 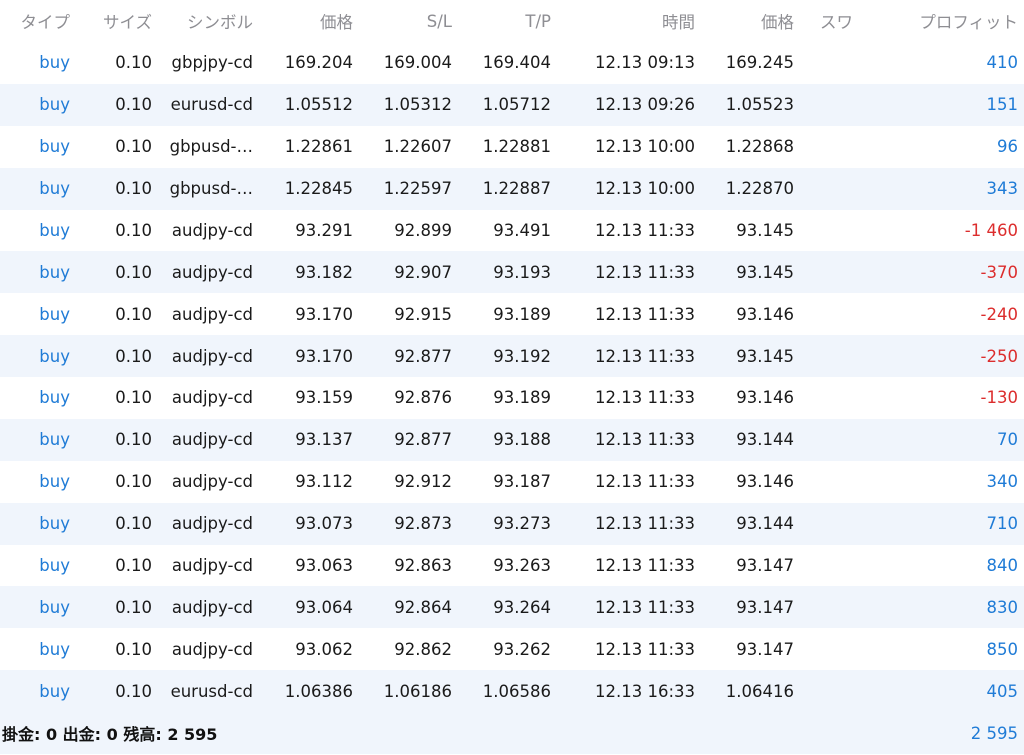 What do you see at coordinates (1007, 440) in the screenshot?
I see `profit: 70` at bounding box center [1007, 440].